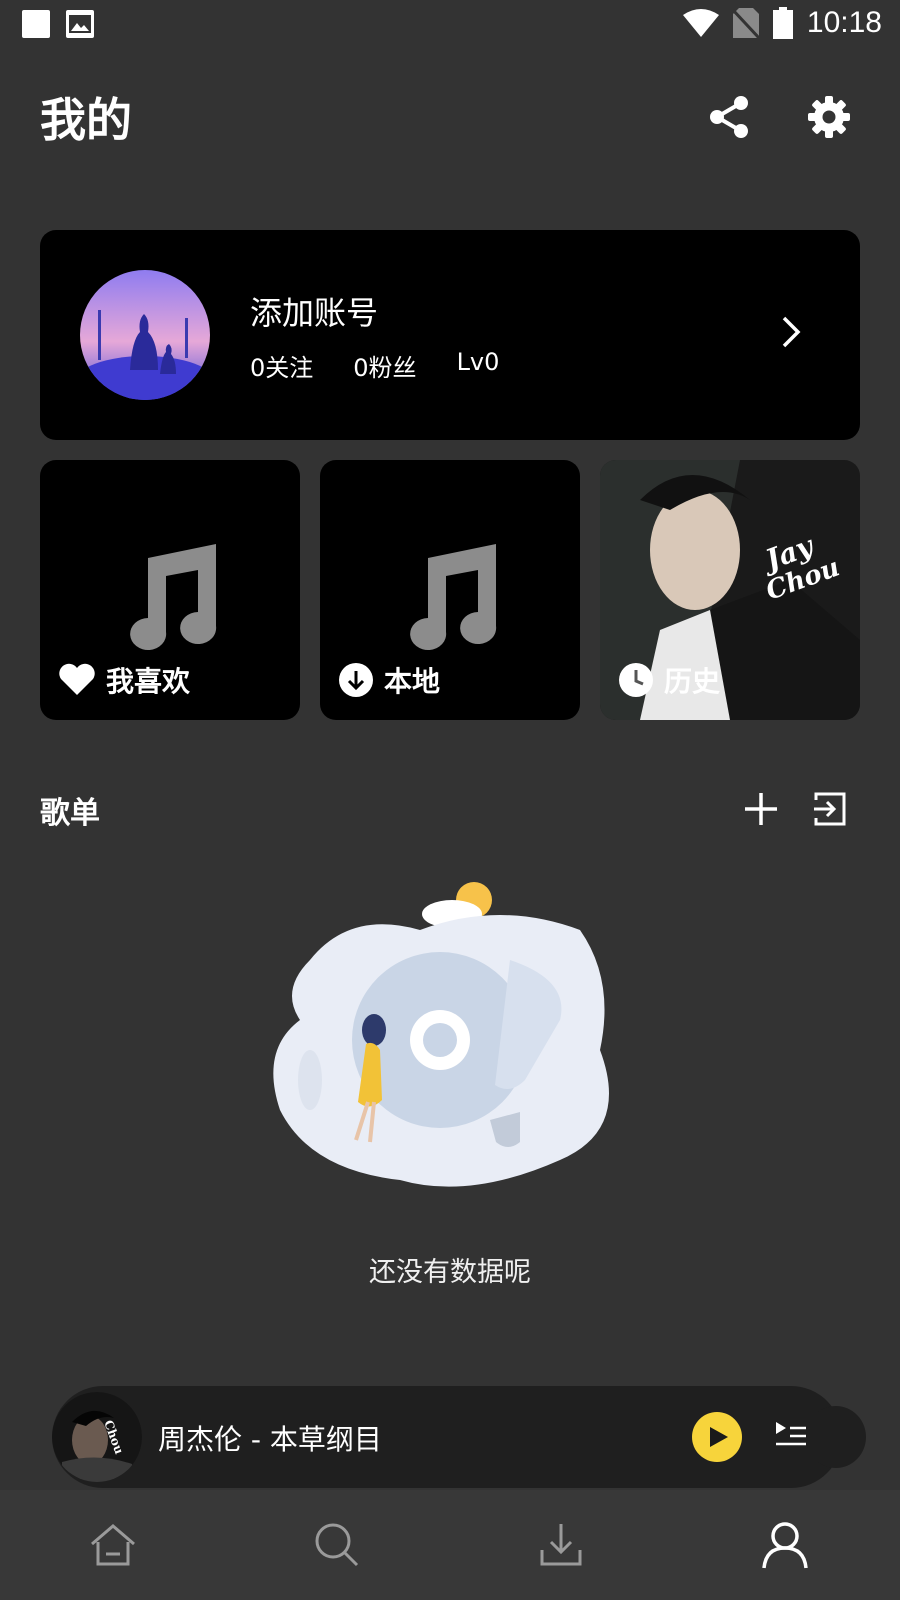  I want to click on tile-local: 本地, so click(450, 590).